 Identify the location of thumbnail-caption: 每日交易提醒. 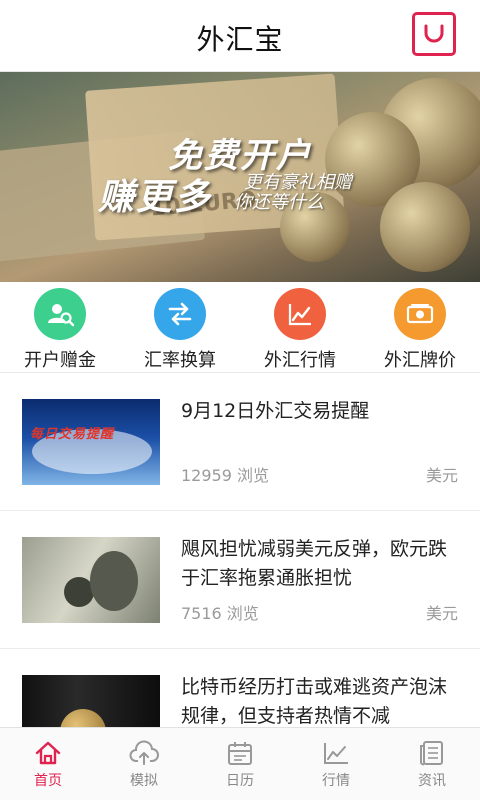
(72, 434).